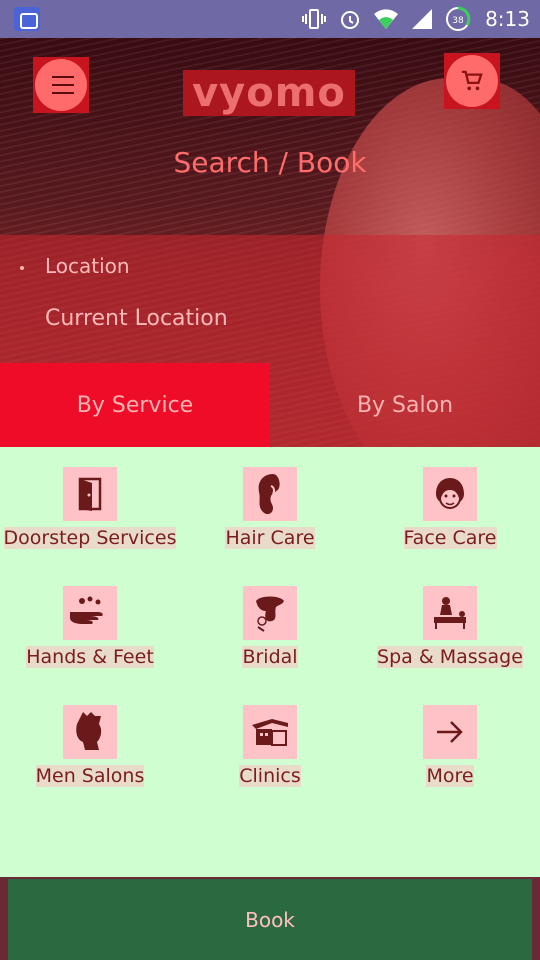 The image size is (540, 960). What do you see at coordinates (450, 613) in the screenshot?
I see `spa-massage-icon` at bounding box center [450, 613].